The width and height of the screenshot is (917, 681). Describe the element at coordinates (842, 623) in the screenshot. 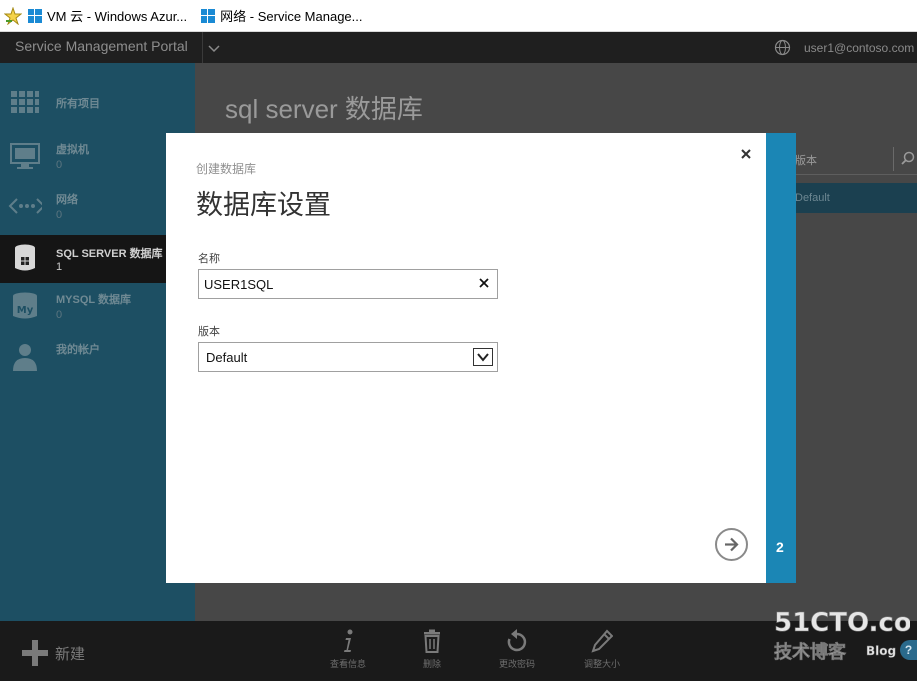

I see `watermark-line1: 51CTO.com` at that location.